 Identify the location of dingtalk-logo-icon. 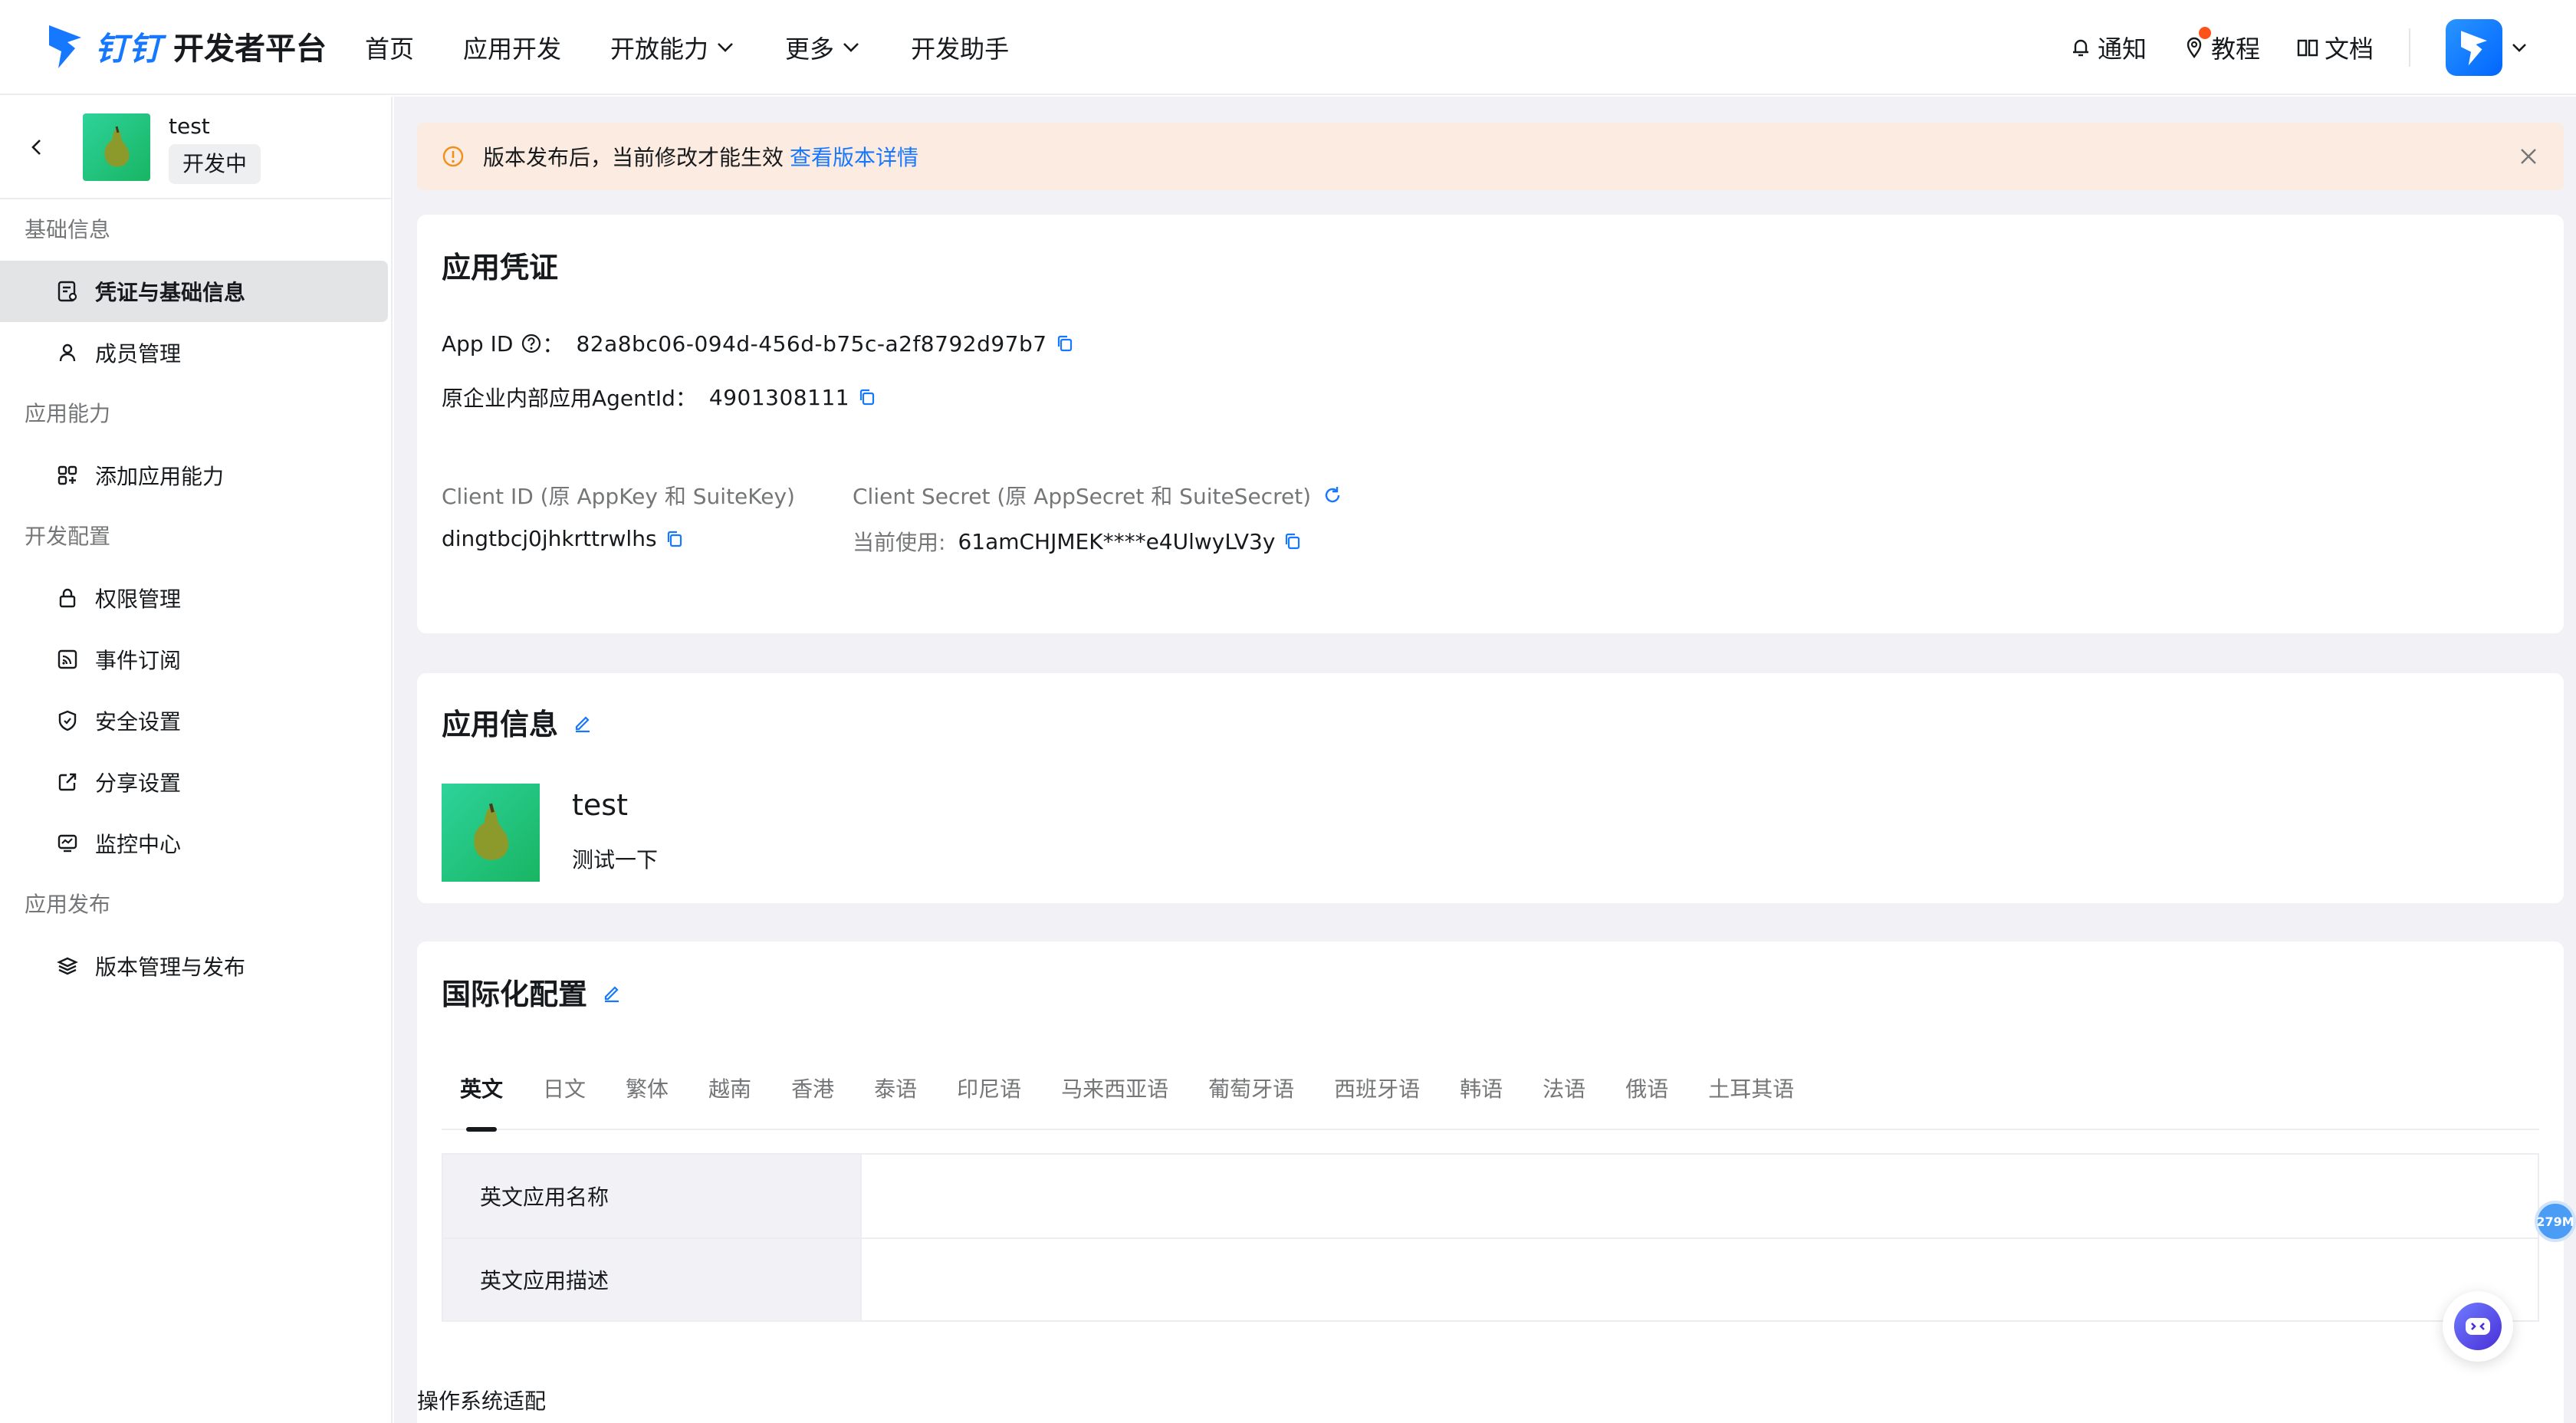
(65, 46).